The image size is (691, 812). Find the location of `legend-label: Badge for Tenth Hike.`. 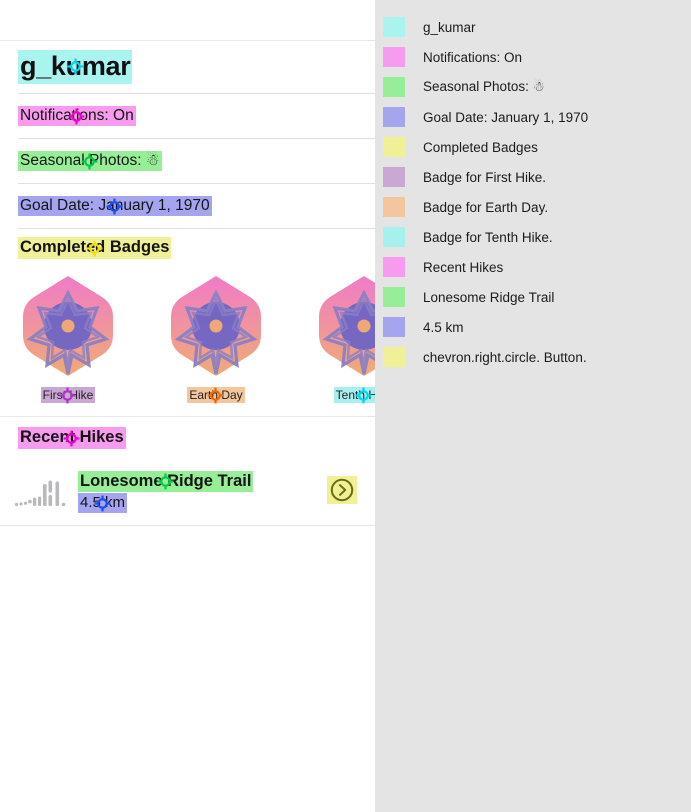

legend-label: Badge for Tenth Hike. is located at coordinates (488, 237).